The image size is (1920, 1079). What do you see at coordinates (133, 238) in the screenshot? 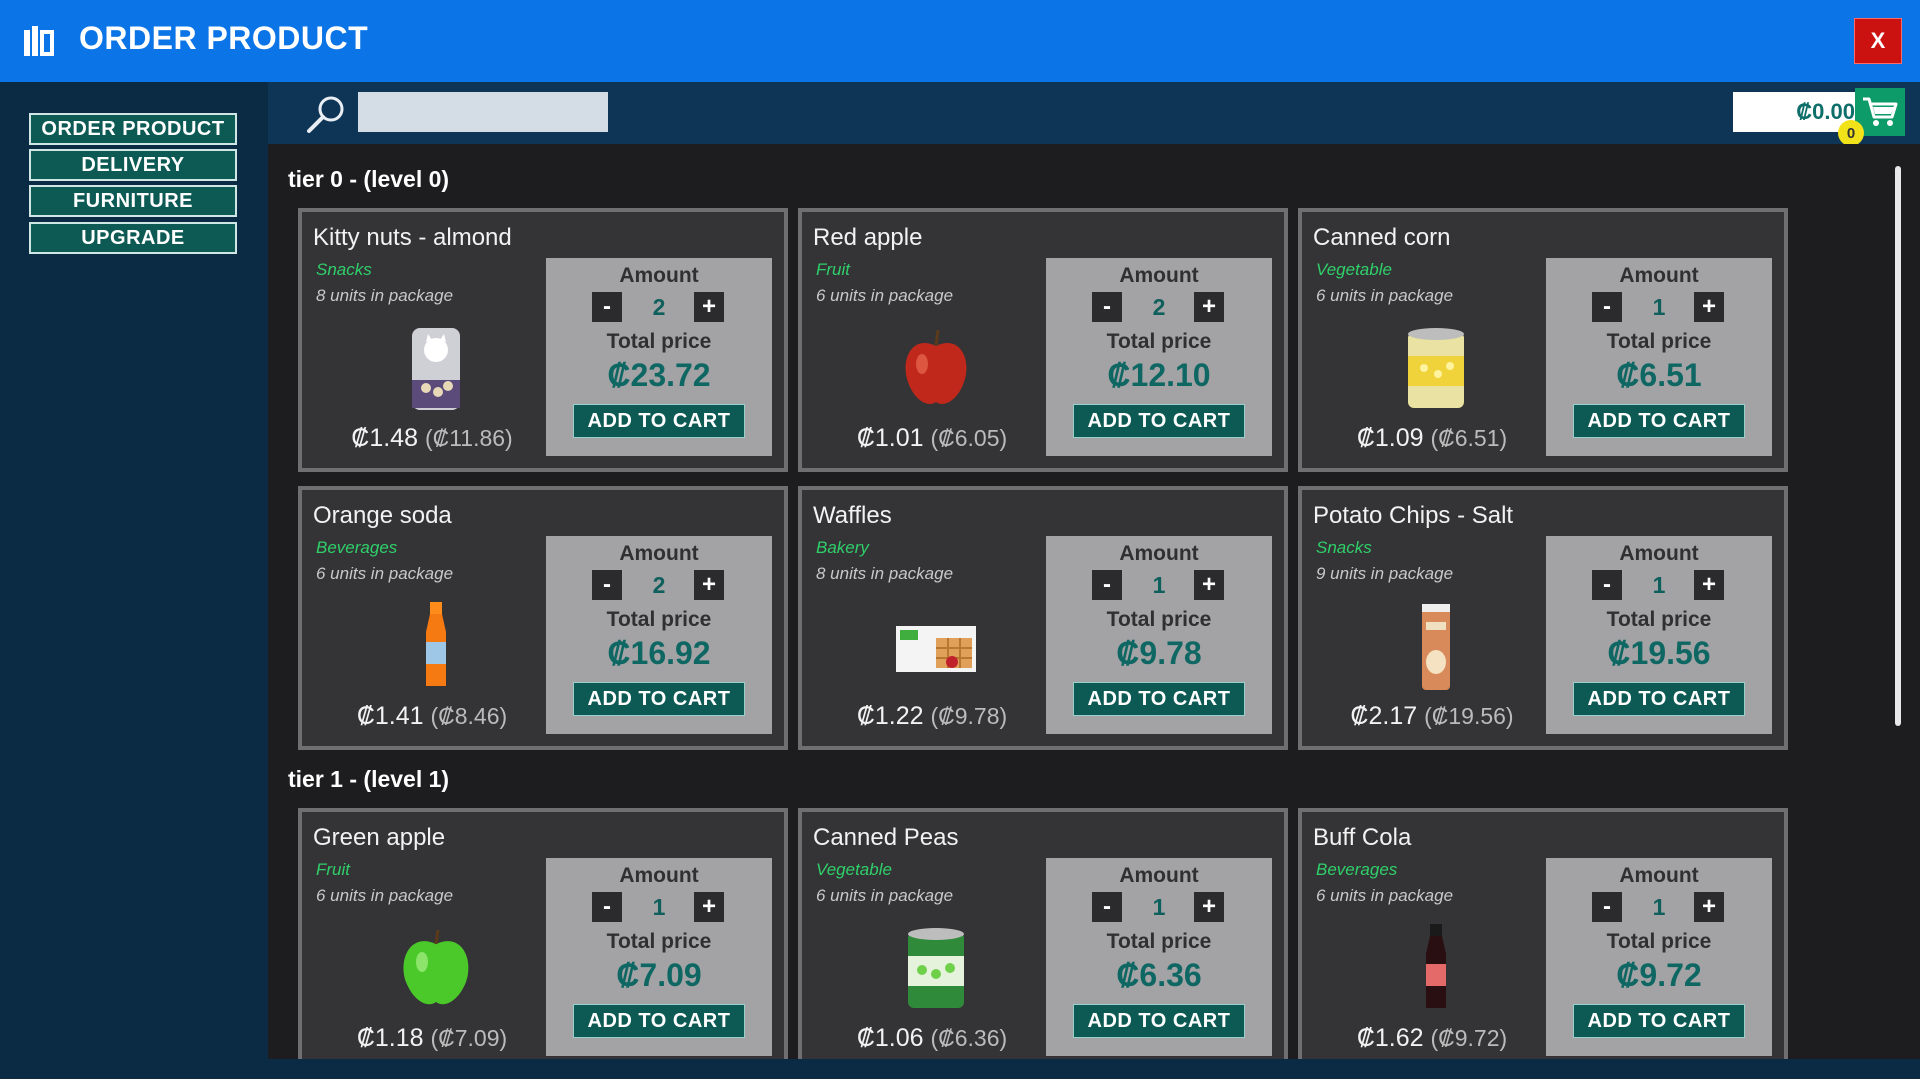
I see `sidebar-item-upgrade: UPGRADE` at bounding box center [133, 238].